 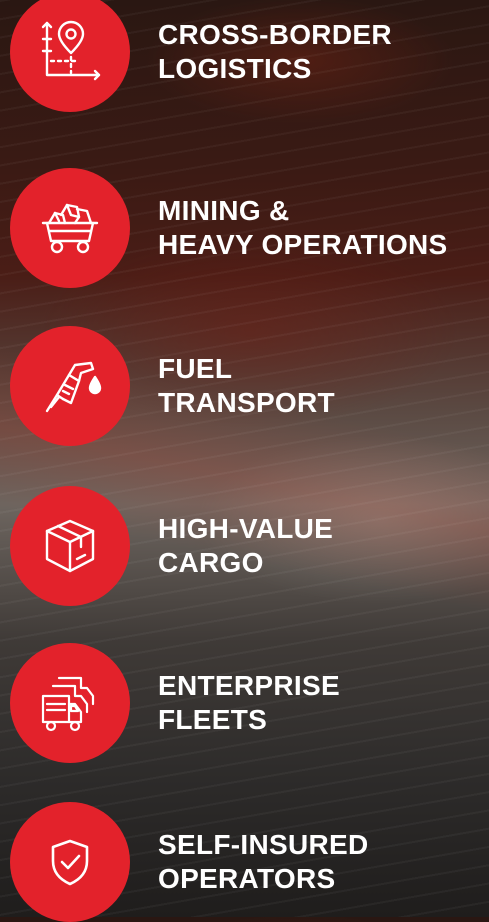 What do you see at coordinates (211, 562) in the screenshot?
I see `item-label-line2: CARGO` at bounding box center [211, 562].